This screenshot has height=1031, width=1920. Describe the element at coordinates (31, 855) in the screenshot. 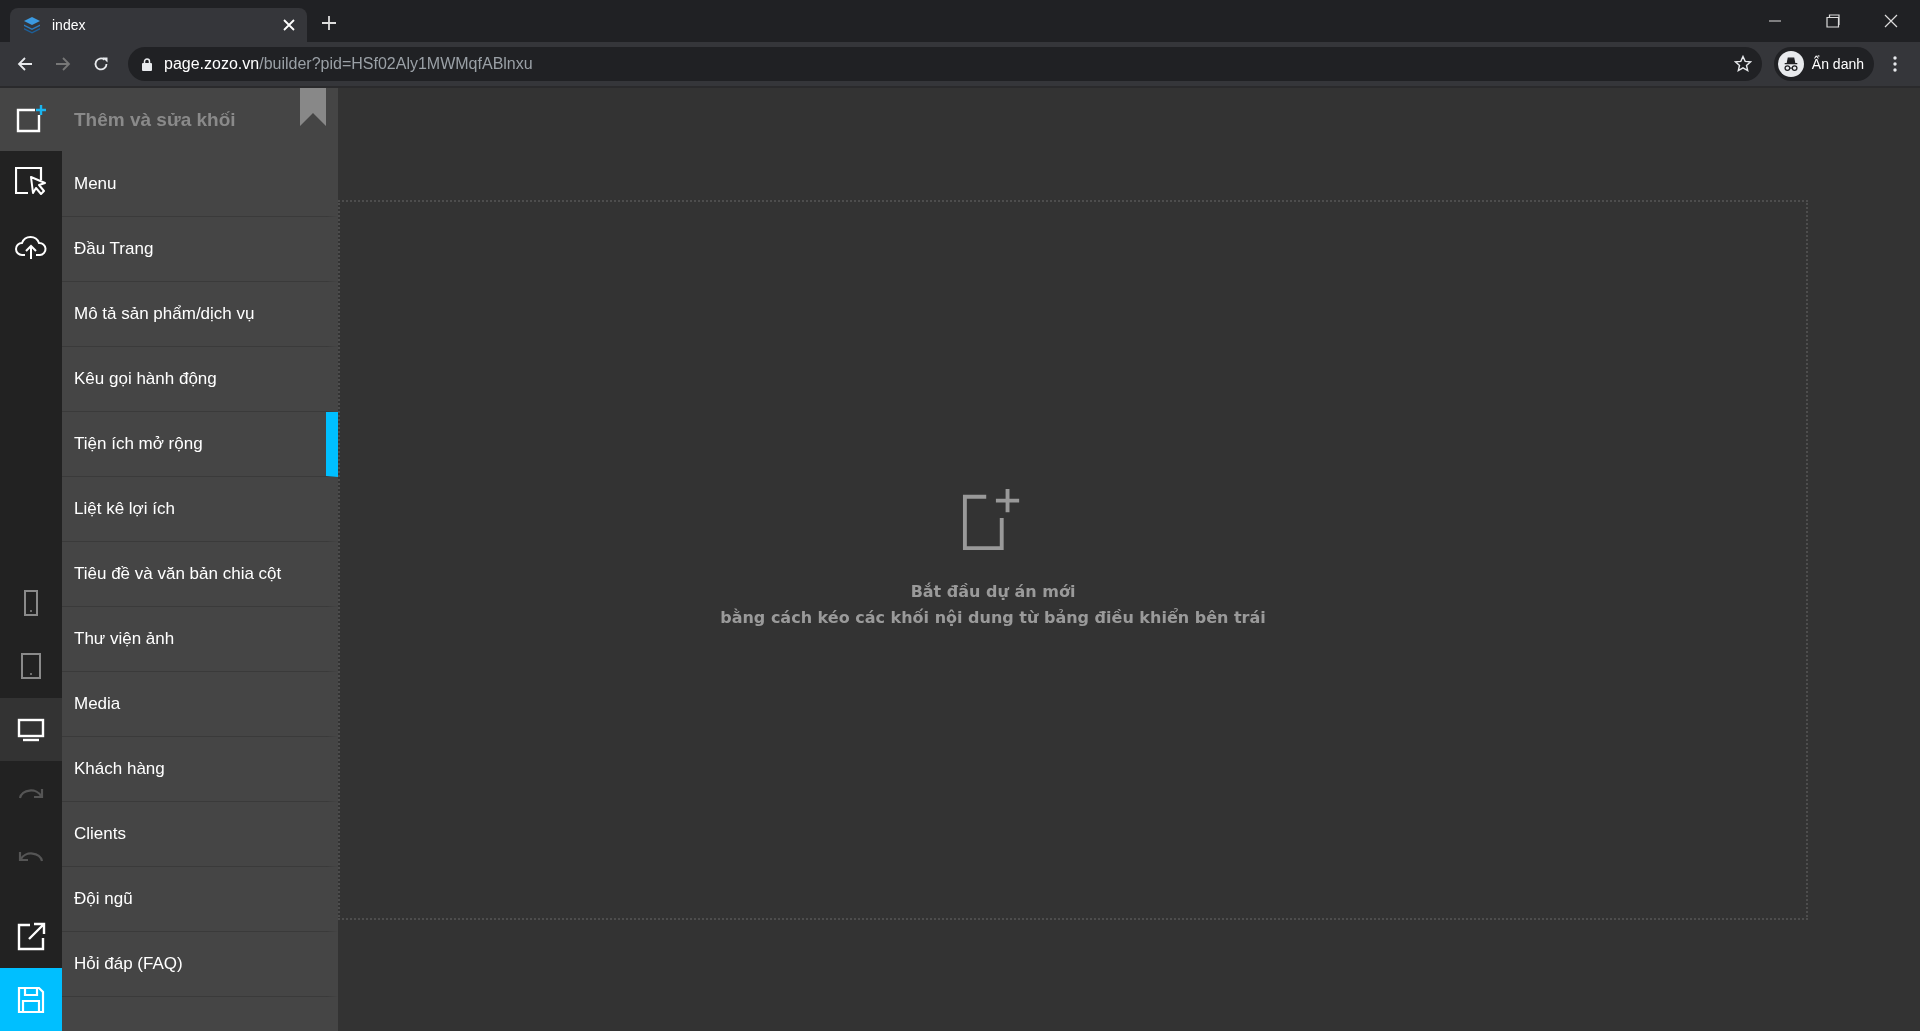

I see `undo-icon` at that location.